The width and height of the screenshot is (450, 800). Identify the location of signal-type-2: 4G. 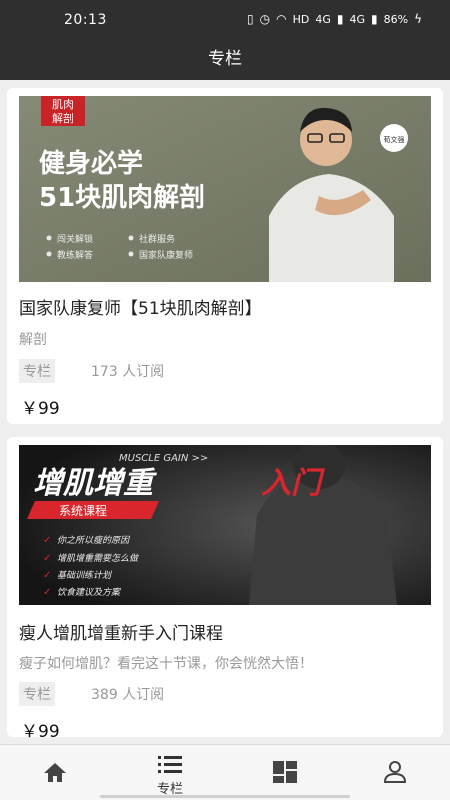
(357, 19).